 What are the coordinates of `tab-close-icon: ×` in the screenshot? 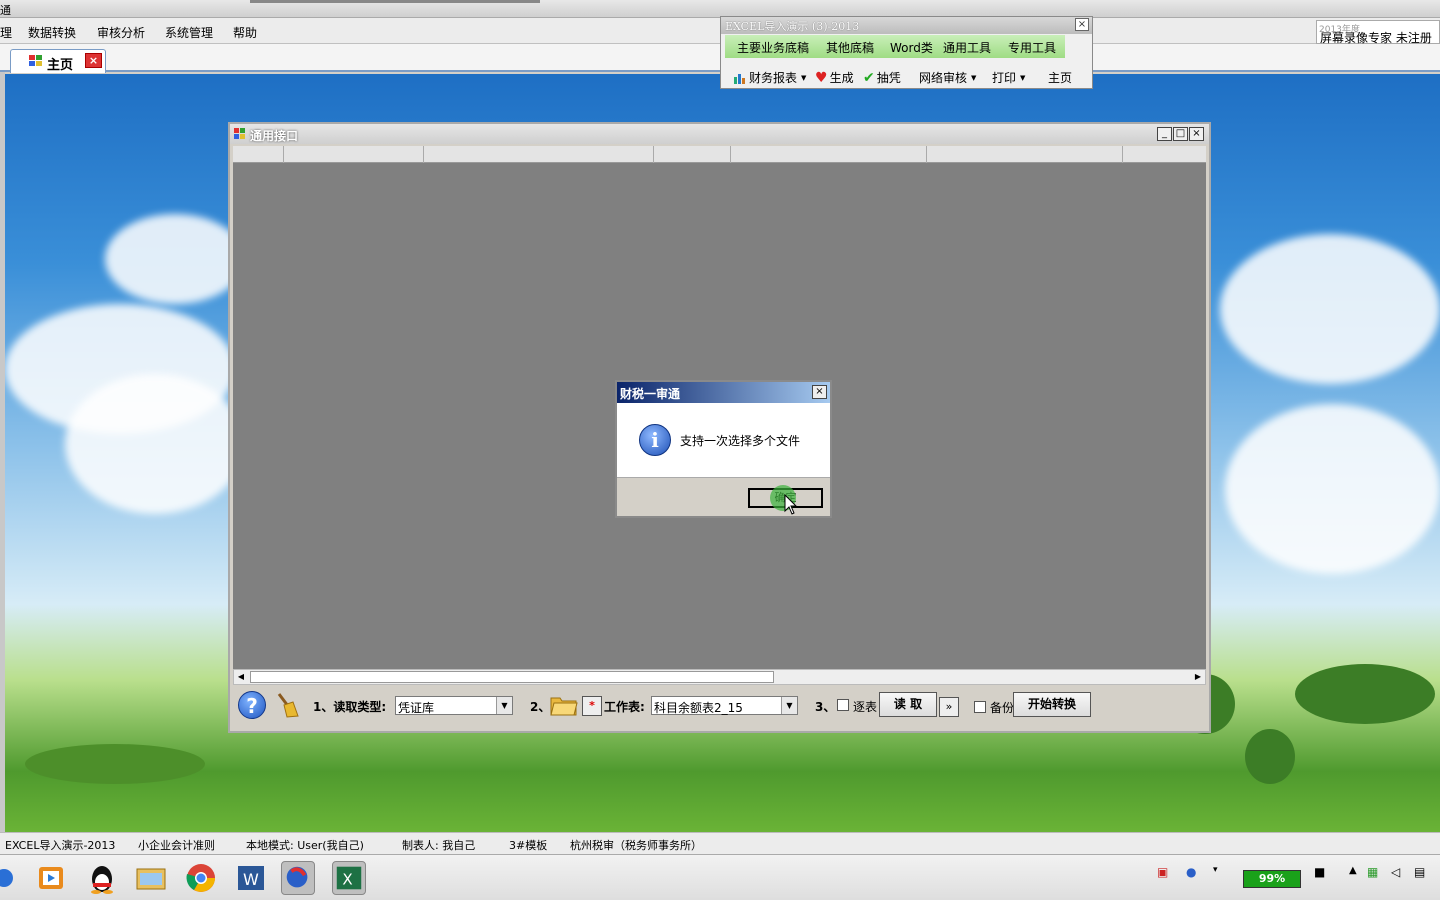 It's located at (93, 60).